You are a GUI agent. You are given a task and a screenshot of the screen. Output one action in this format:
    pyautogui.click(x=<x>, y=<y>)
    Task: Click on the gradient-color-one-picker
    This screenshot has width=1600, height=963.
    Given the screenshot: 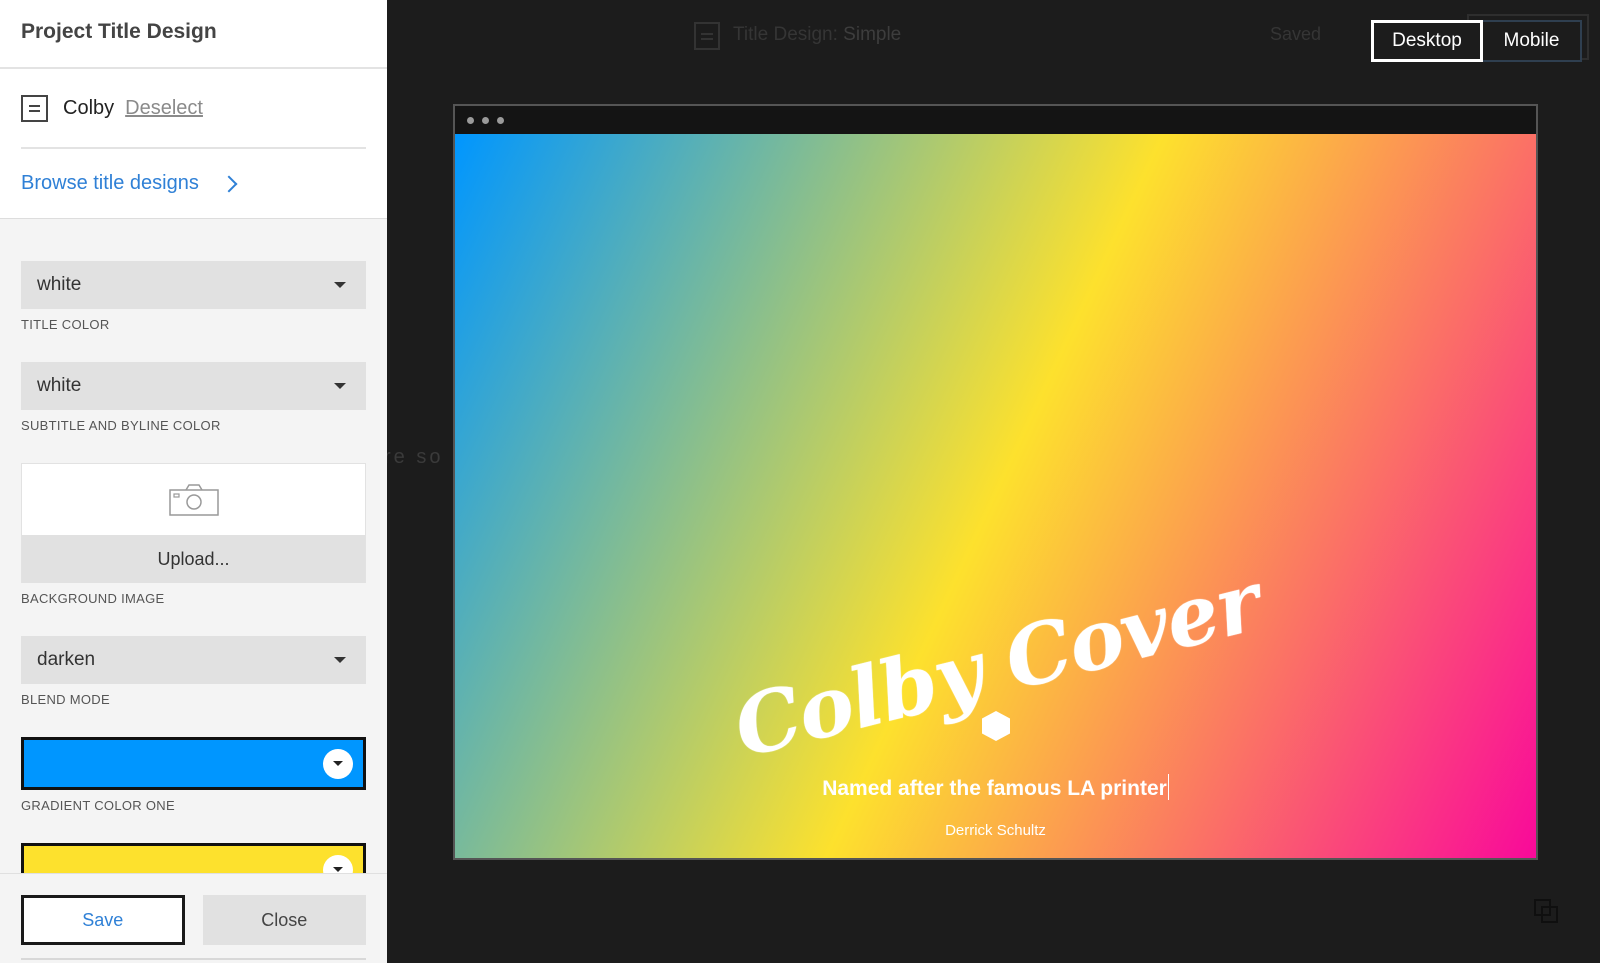 What is the action you would take?
    pyautogui.click(x=193, y=763)
    